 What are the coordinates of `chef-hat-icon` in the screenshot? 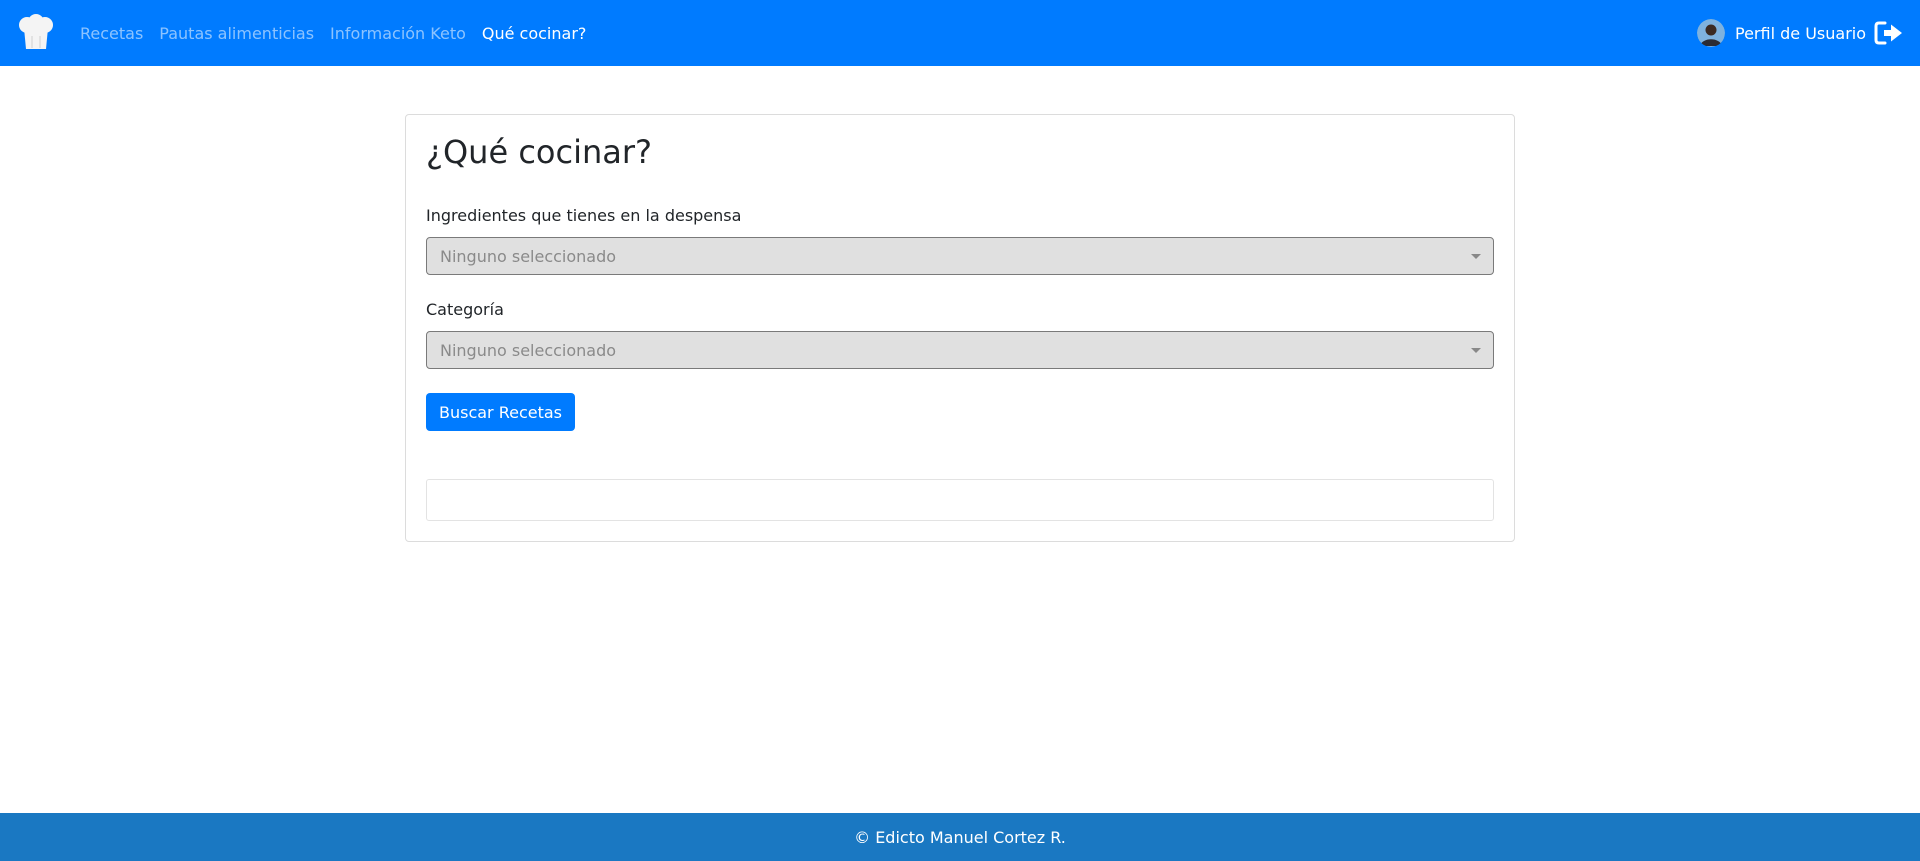 It's located at (36, 33).